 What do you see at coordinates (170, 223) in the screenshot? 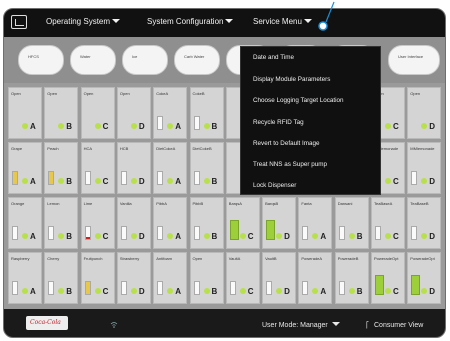
I see `flavor-cell: PibbA A` at bounding box center [170, 223].